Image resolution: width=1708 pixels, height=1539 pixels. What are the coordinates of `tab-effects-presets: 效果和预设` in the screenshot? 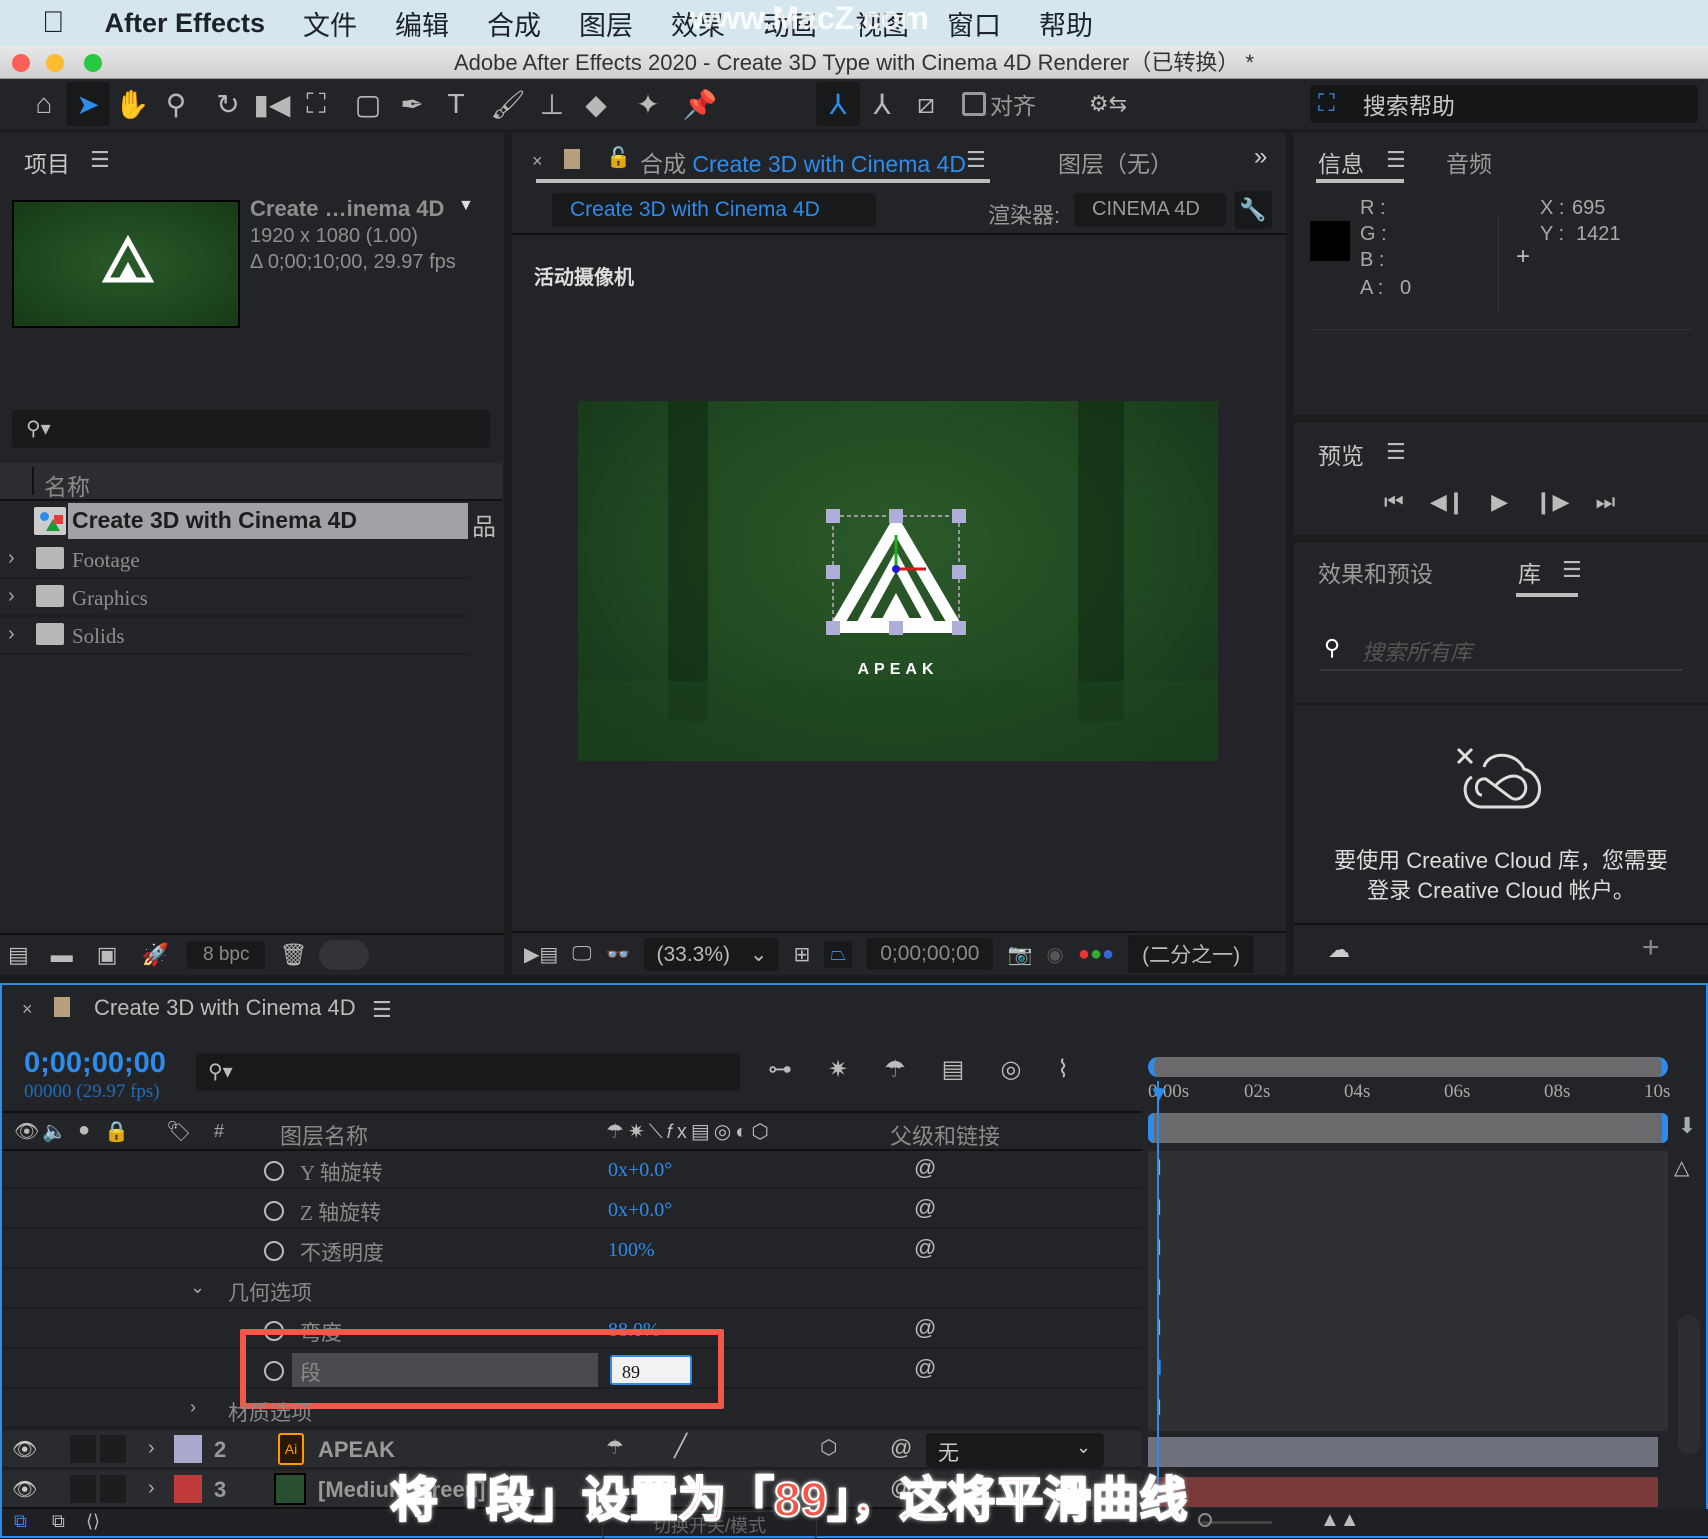 It's located at (1375, 572).